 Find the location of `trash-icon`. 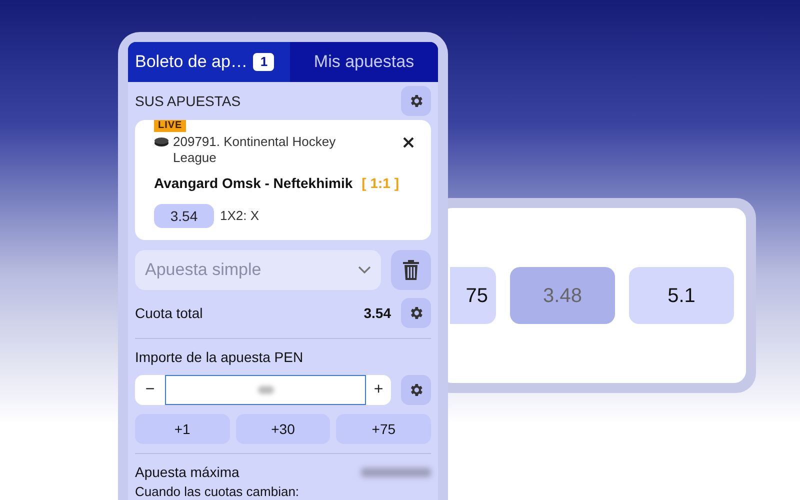

trash-icon is located at coordinates (411, 270).